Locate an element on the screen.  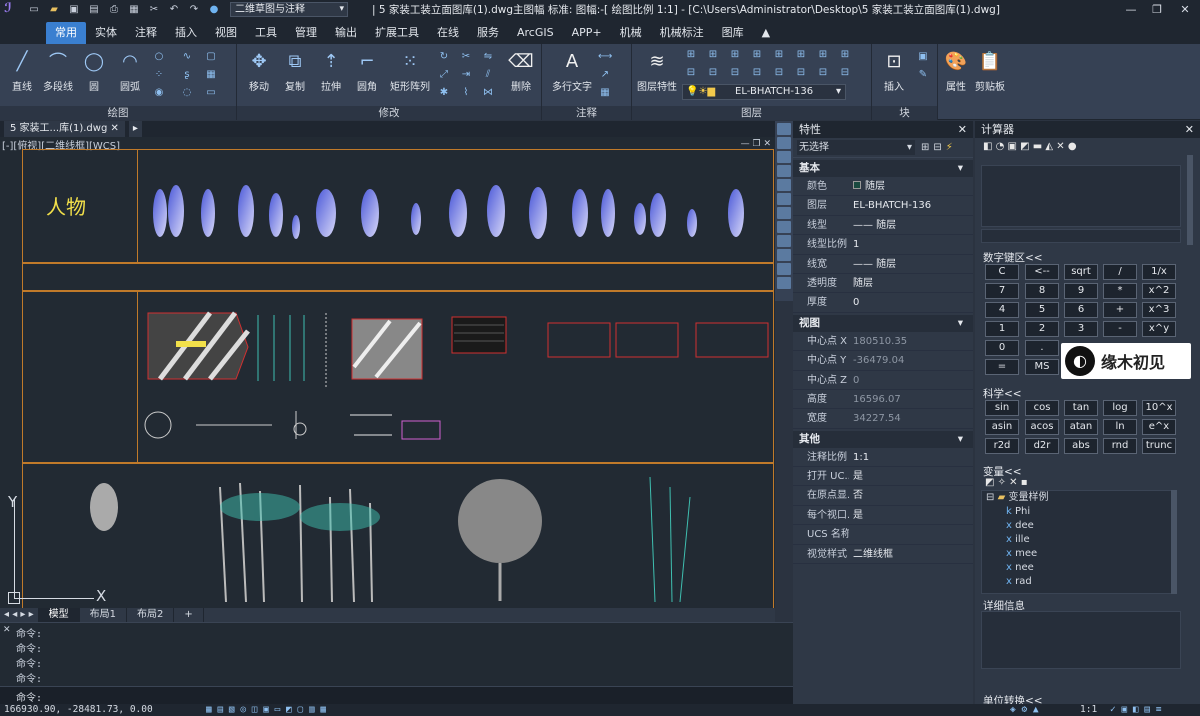
erase-button: ⌫ 删除 is located at coordinates (521, 73).